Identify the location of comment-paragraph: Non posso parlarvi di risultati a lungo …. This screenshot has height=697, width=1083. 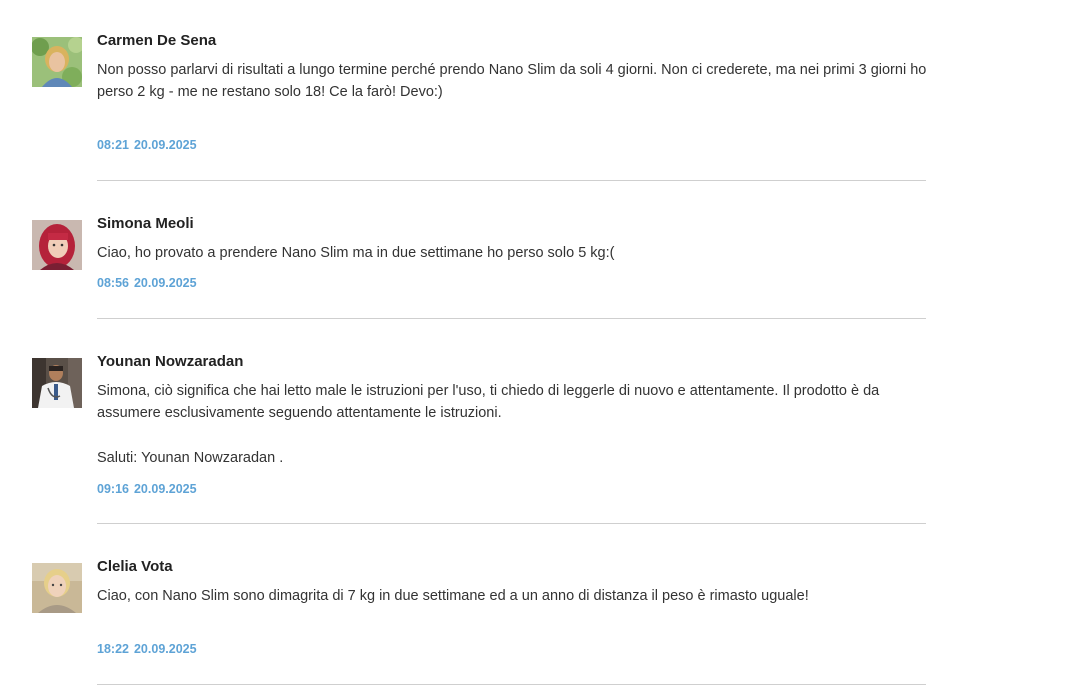
(512, 81).